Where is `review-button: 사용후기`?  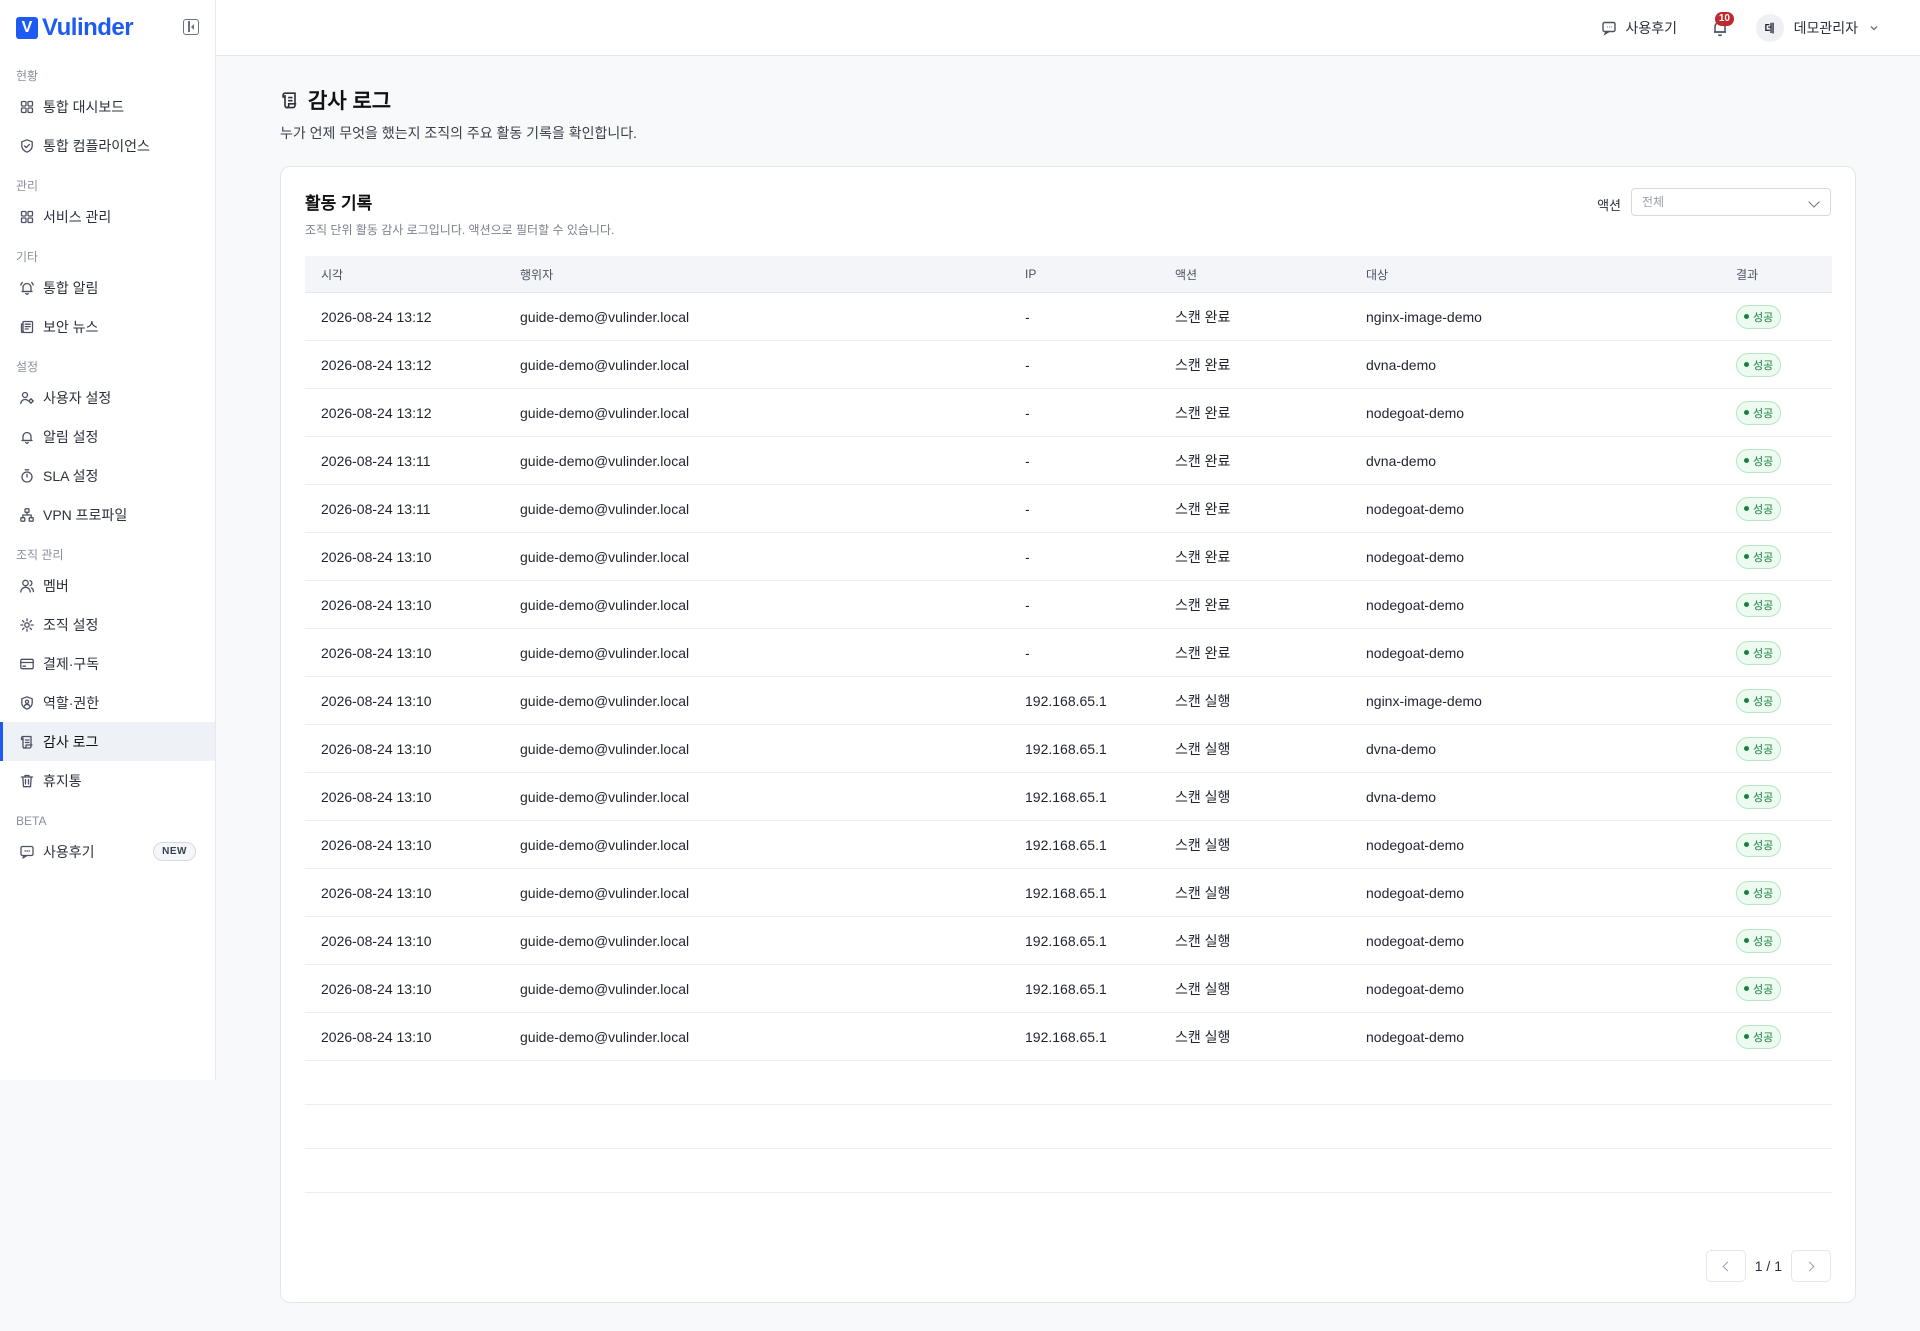 review-button: 사용후기 is located at coordinates (1639, 28).